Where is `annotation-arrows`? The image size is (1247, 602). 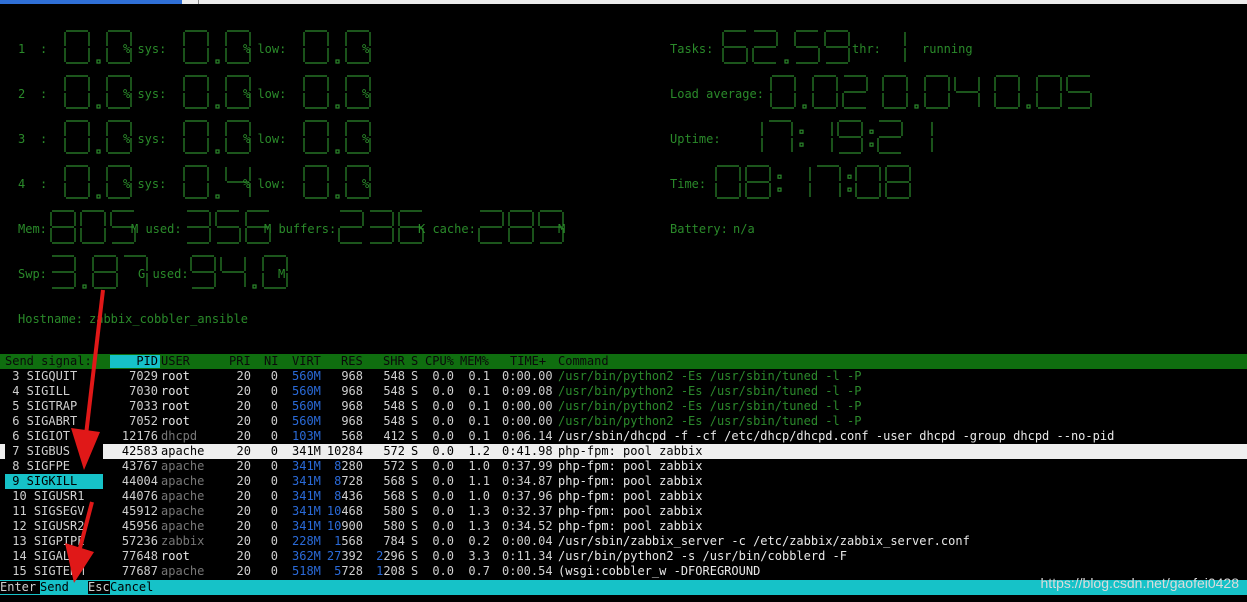
annotation-arrows is located at coordinates (85, 436).